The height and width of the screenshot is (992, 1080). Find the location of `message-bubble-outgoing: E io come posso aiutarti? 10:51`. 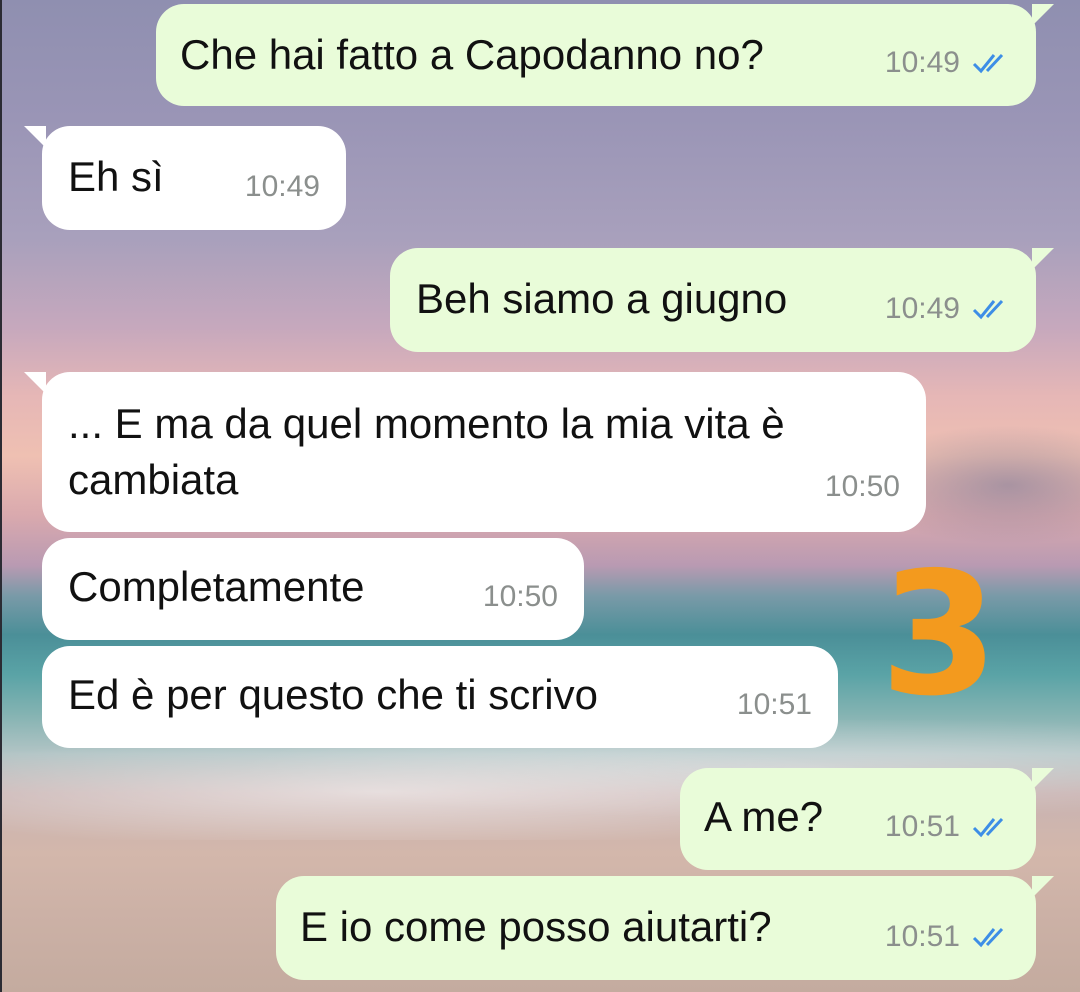

message-bubble-outgoing: E io come posso aiutarti? 10:51 is located at coordinates (665, 928).